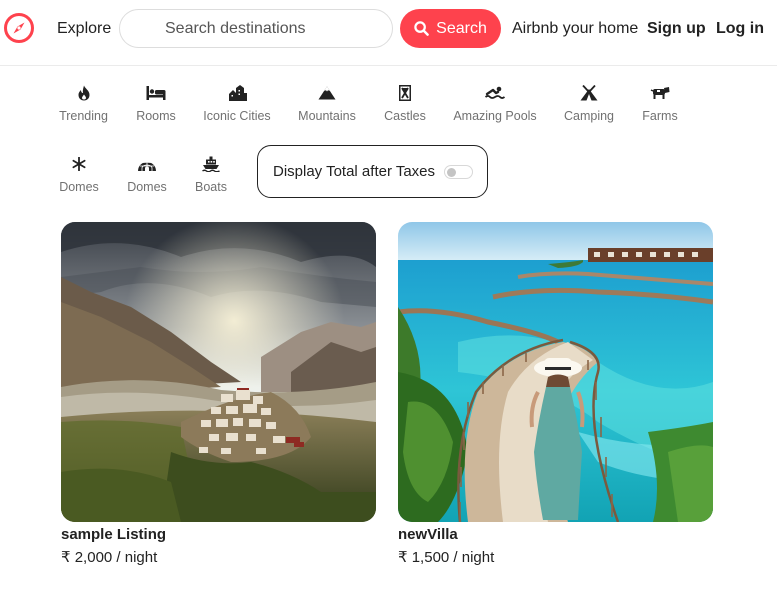 The width and height of the screenshot is (777, 601). Describe the element at coordinates (660, 116) in the screenshot. I see `filter-label: Farms` at that location.